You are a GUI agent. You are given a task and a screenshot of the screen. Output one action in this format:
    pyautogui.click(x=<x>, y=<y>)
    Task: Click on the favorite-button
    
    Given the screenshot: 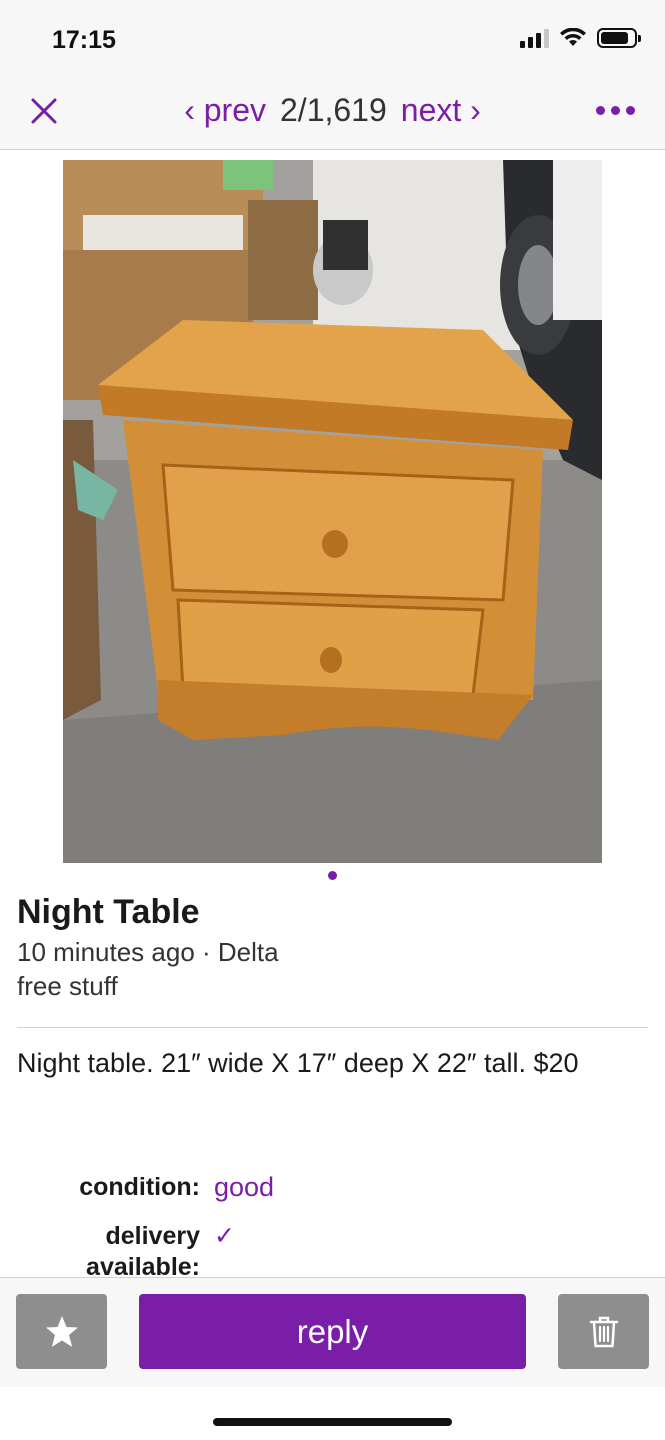 What is the action you would take?
    pyautogui.click(x=61, y=1331)
    